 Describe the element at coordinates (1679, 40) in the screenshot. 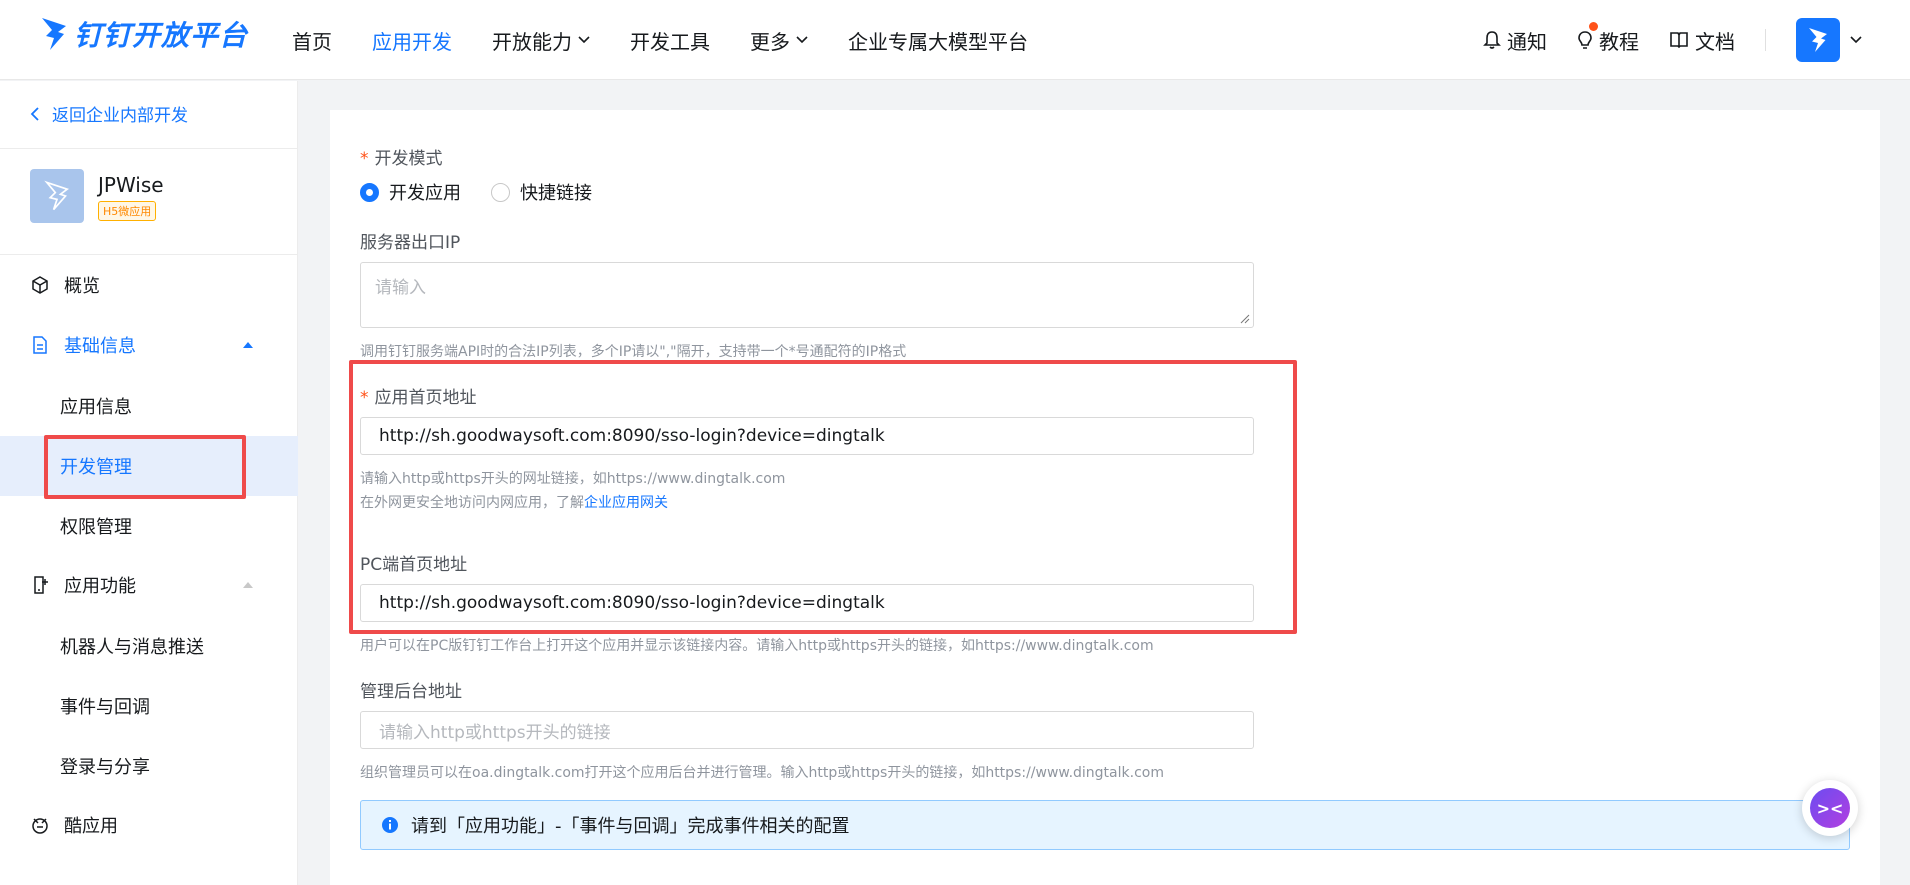

I see `book-icon` at that location.